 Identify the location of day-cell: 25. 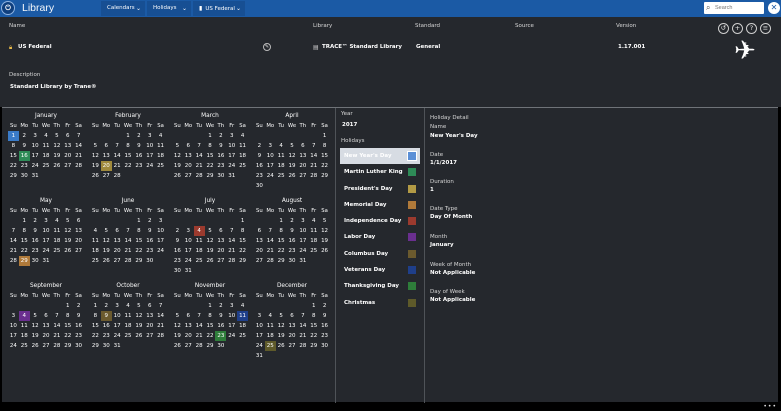
(313, 251).